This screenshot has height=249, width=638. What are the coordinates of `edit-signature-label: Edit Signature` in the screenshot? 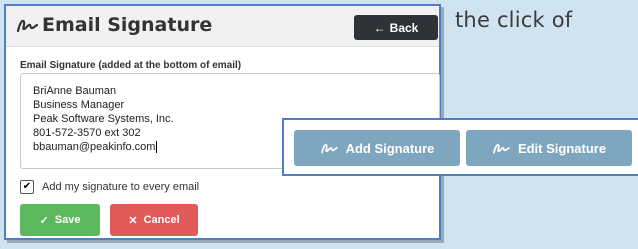 It's located at (562, 148).